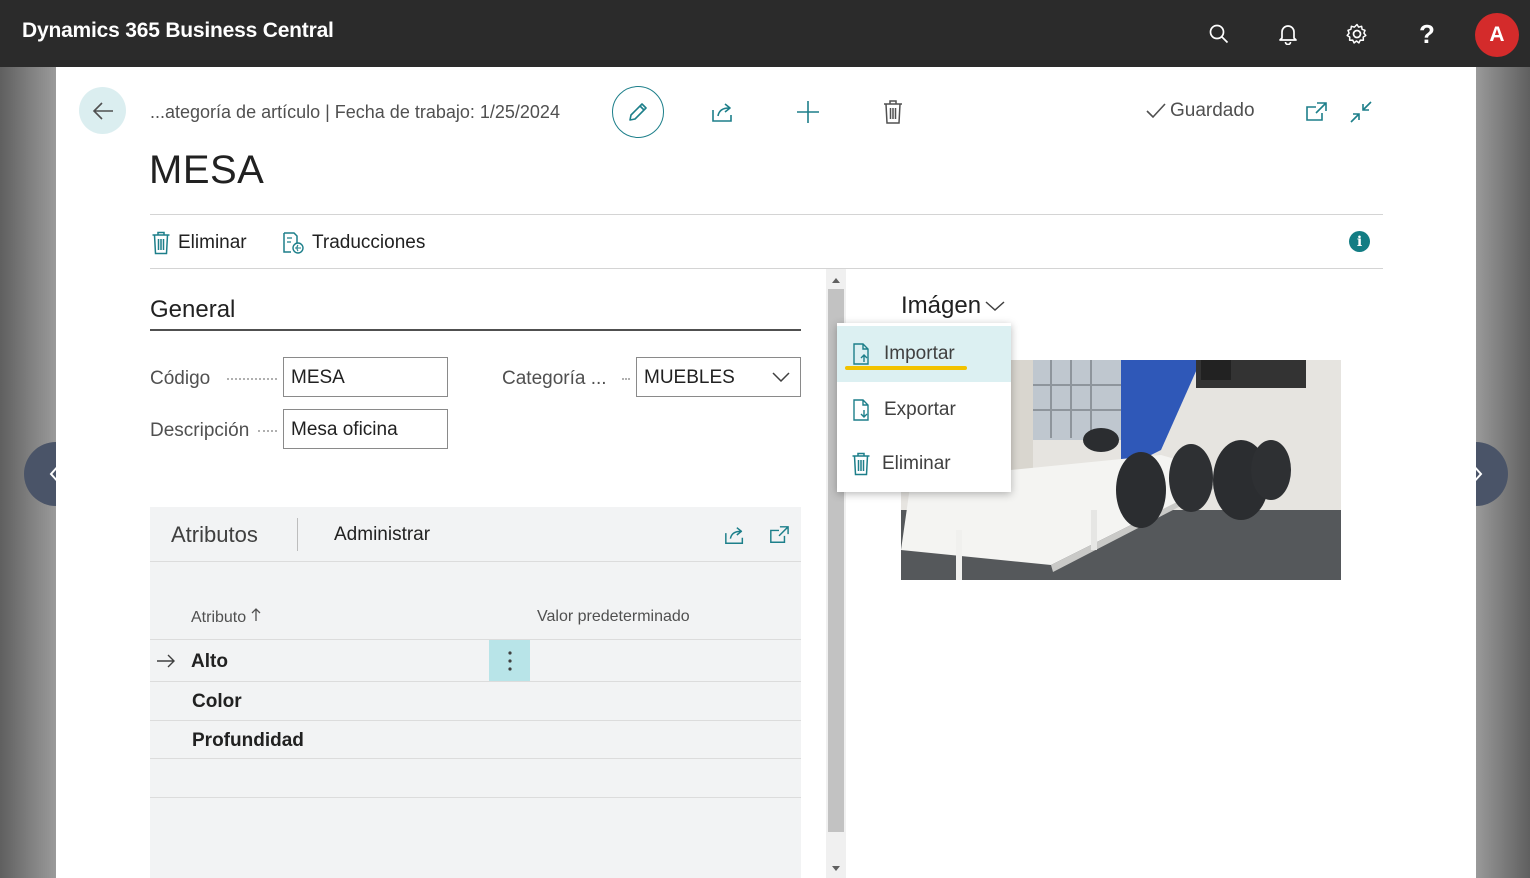 Image resolution: width=1530 pixels, height=878 pixels. I want to click on table-row: Profundidad, so click(248, 741).